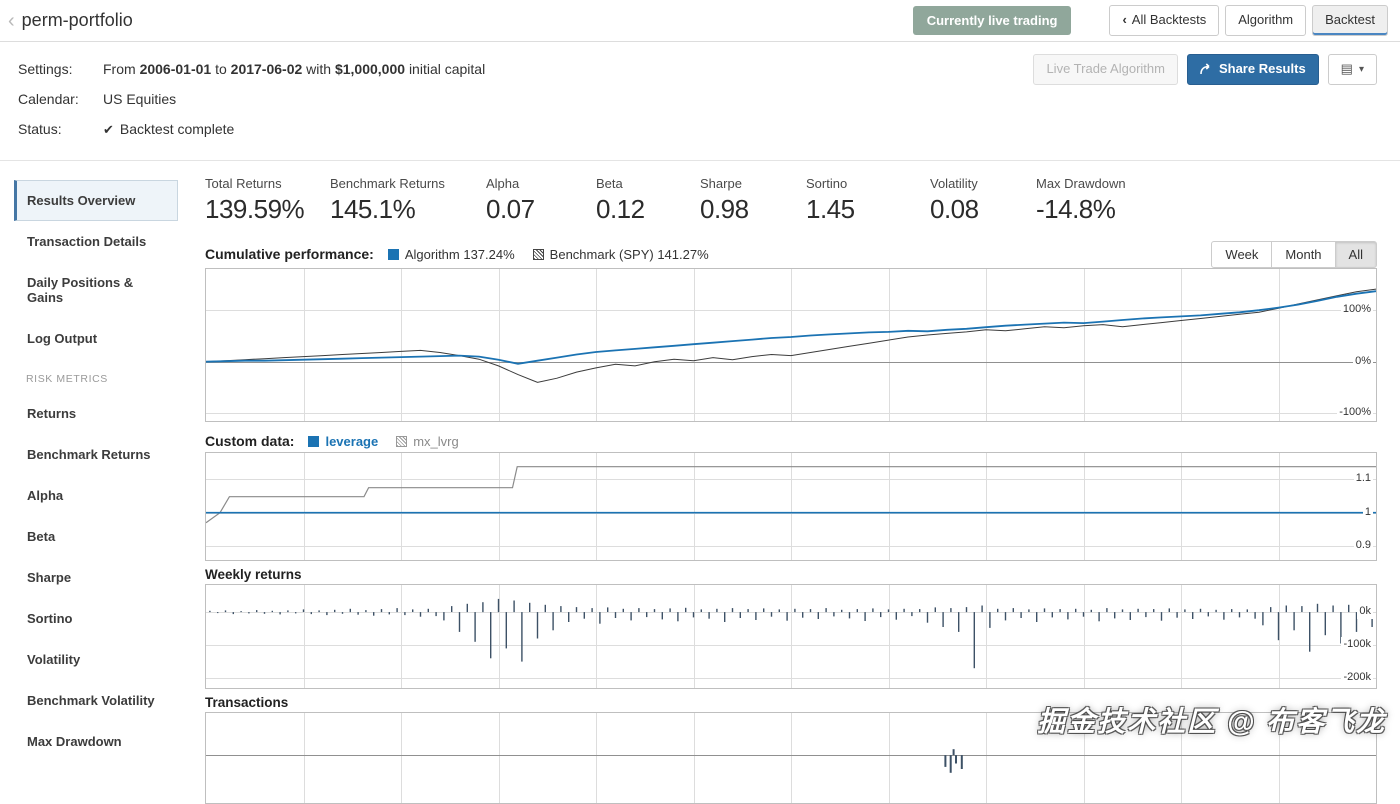 The height and width of the screenshot is (804, 1400). What do you see at coordinates (96, 577) in the screenshot?
I see `sidebar-item-sharpe: Sharpe` at bounding box center [96, 577].